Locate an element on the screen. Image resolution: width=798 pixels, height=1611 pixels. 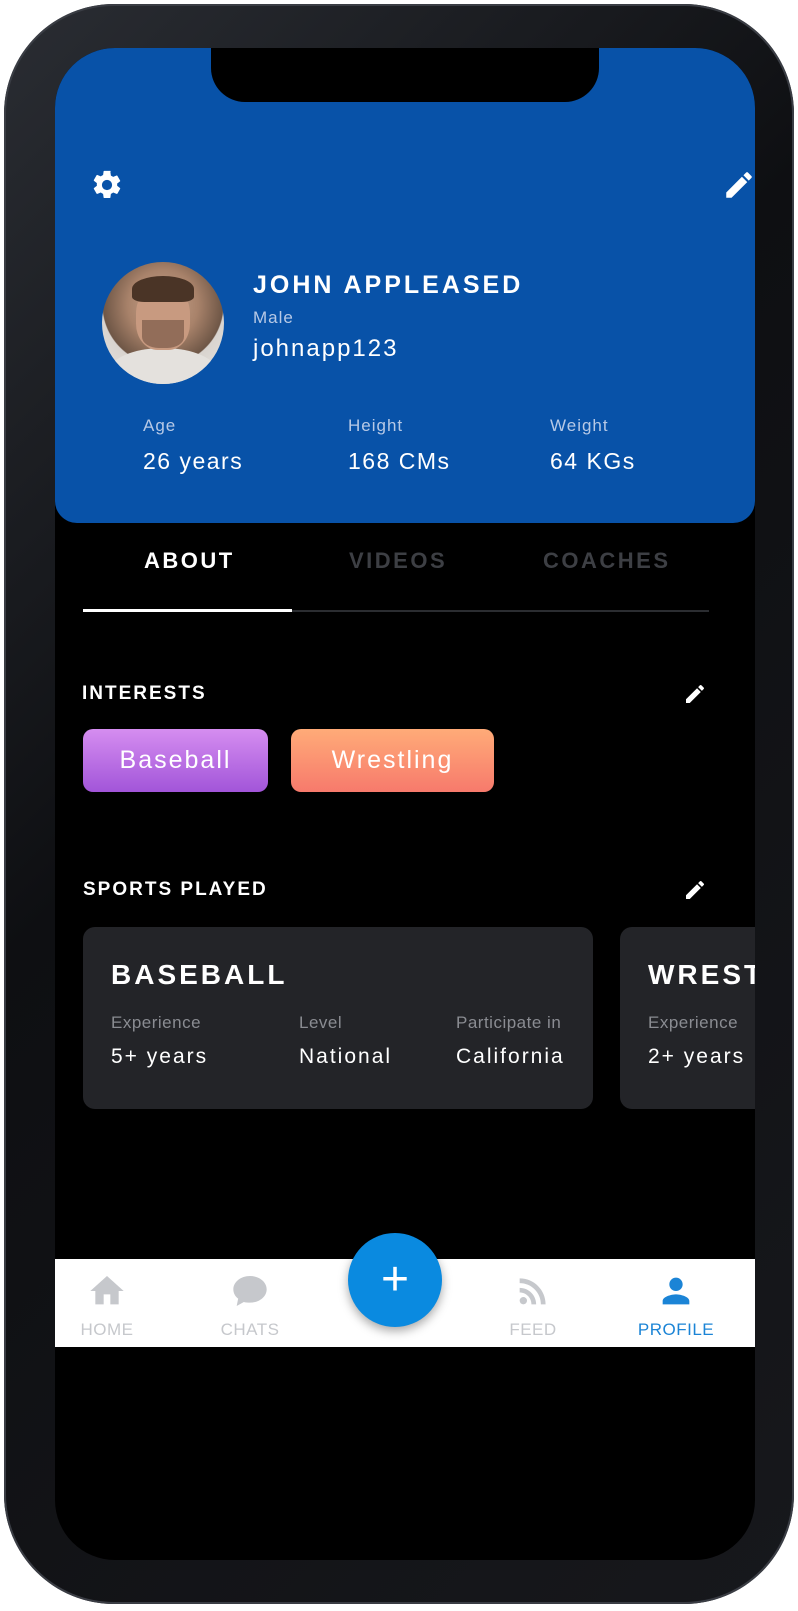
profile-name: JOHN APPLEASED is located at coordinates (388, 285).